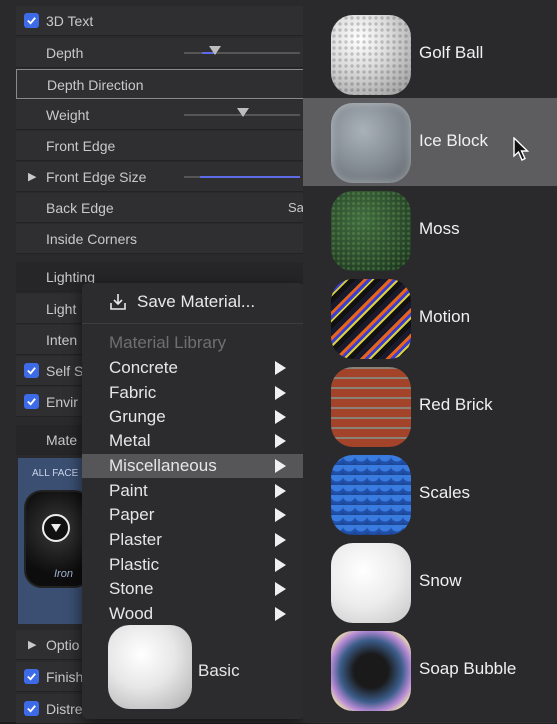  Describe the element at coordinates (193, 417) in the screenshot. I see `menu-item-grunge: Grunge` at that location.